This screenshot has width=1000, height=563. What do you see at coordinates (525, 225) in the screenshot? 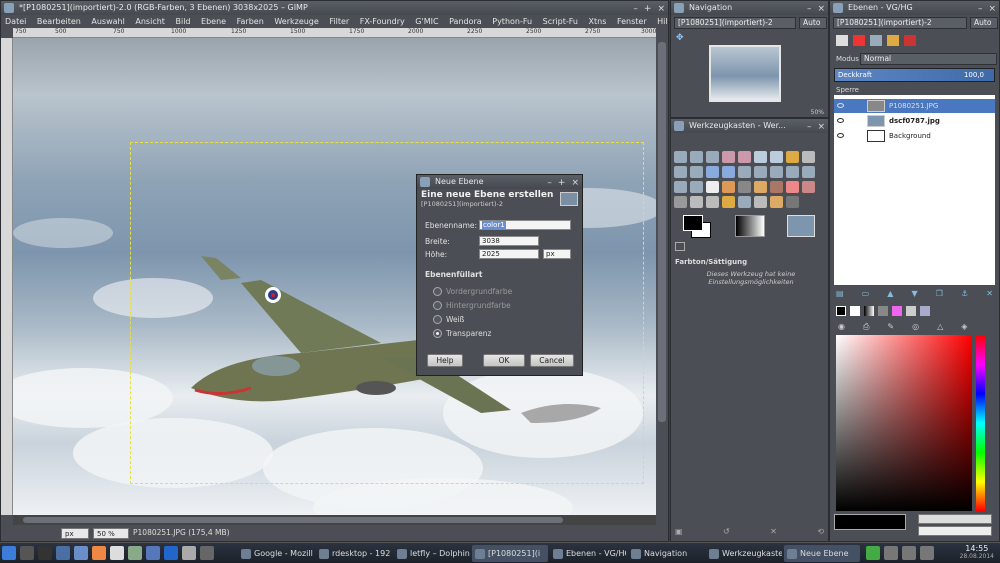
I see `layer-name-input: color1` at bounding box center [525, 225].